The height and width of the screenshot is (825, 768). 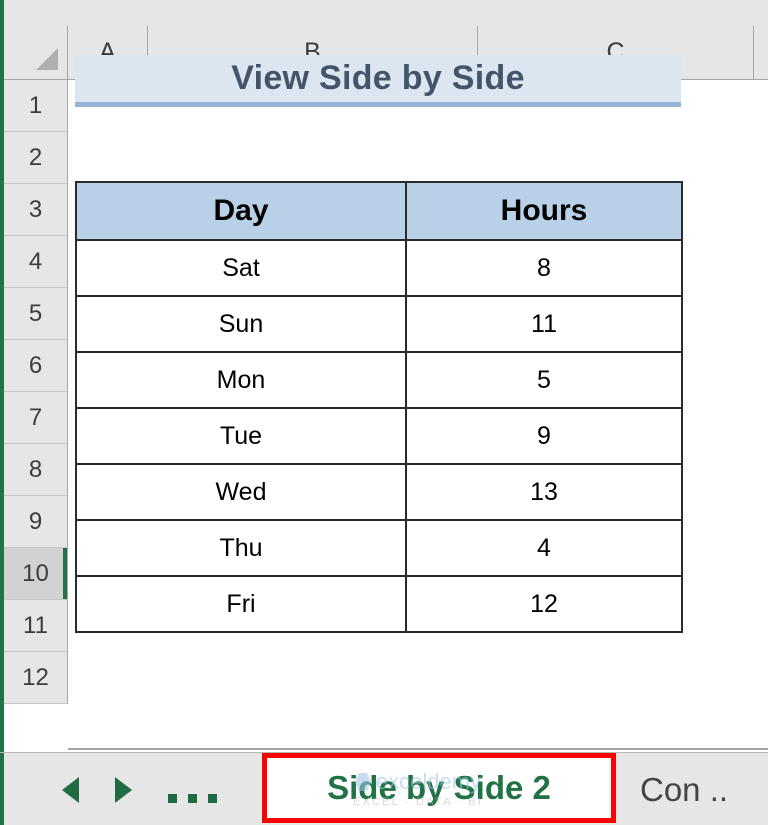 What do you see at coordinates (761, 52) in the screenshot?
I see `column-header-d` at bounding box center [761, 52].